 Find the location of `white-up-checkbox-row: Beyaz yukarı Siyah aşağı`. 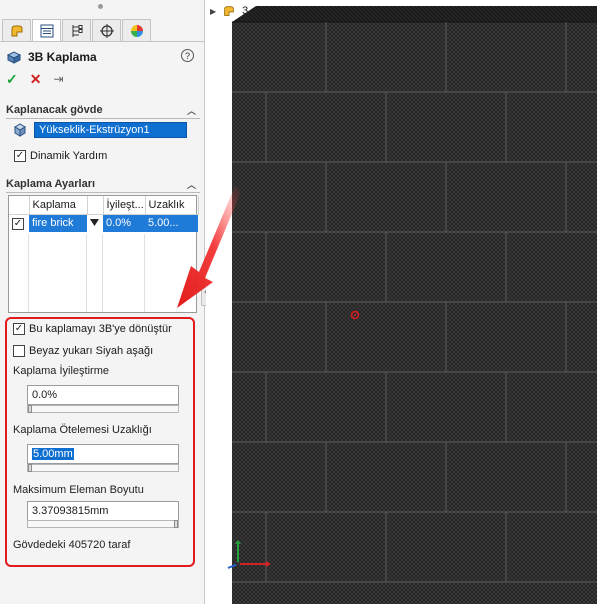

white-up-checkbox-row: Beyaz yukarı Siyah aşağı is located at coordinates (83, 351).